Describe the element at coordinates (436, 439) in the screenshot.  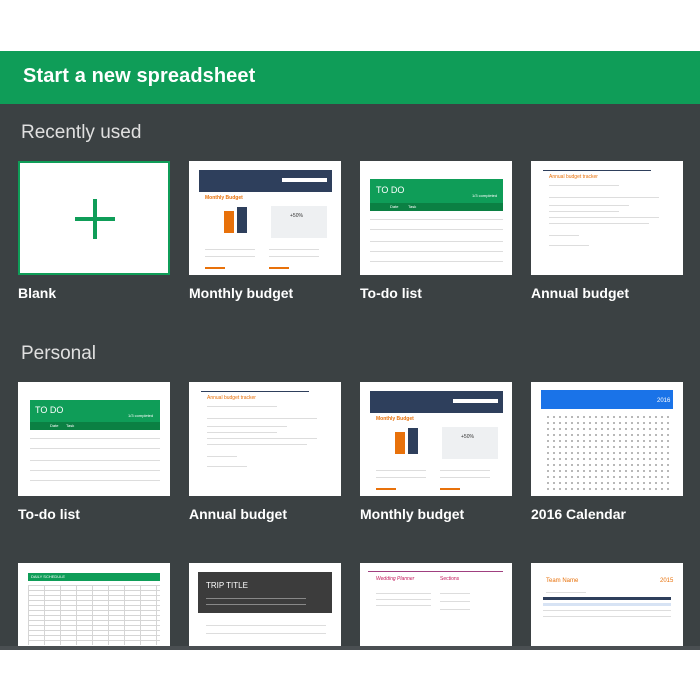
I see `template-card-monthly-budget-personal: Monthly Budget +50%` at that location.